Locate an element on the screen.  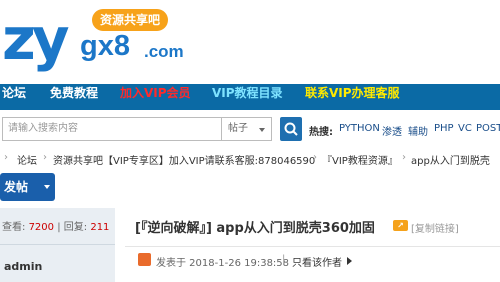
user-icon is located at coordinates (144, 259).